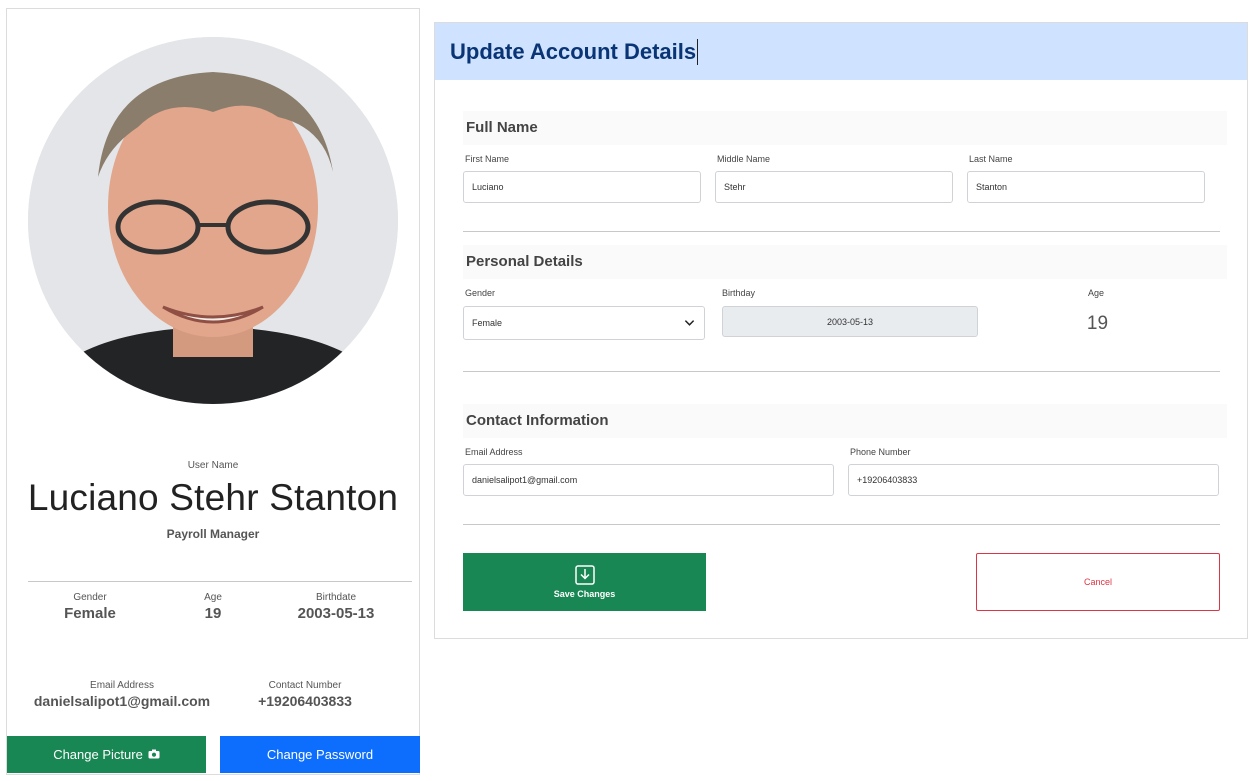 This screenshot has width=1257, height=781. Describe the element at coordinates (584, 594) in the screenshot. I see `save-changes-label: Save Changes` at that location.